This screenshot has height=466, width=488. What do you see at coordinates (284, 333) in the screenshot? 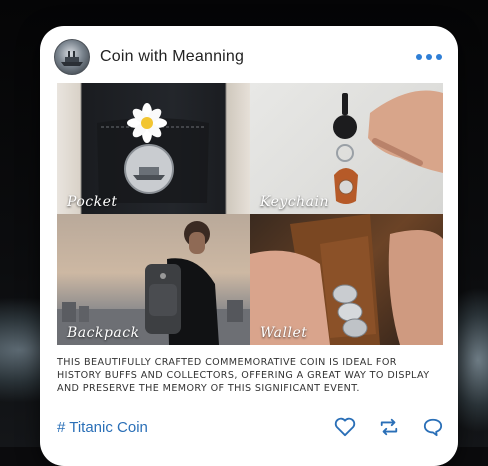
I see `tile-label: Wallet` at bounding box center [284, 333].